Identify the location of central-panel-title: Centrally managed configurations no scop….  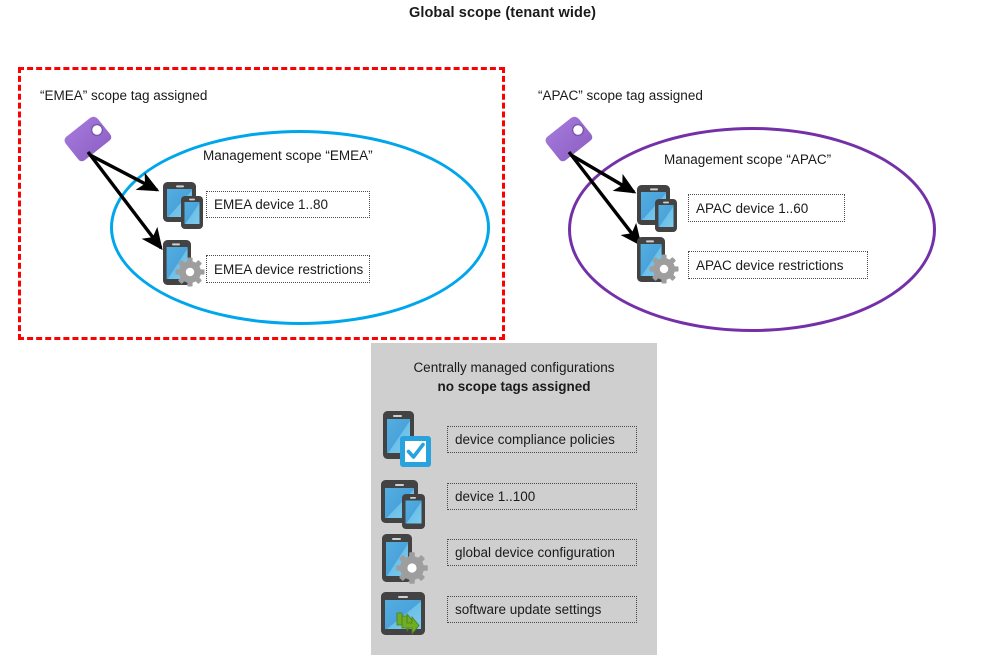
(514, 377).